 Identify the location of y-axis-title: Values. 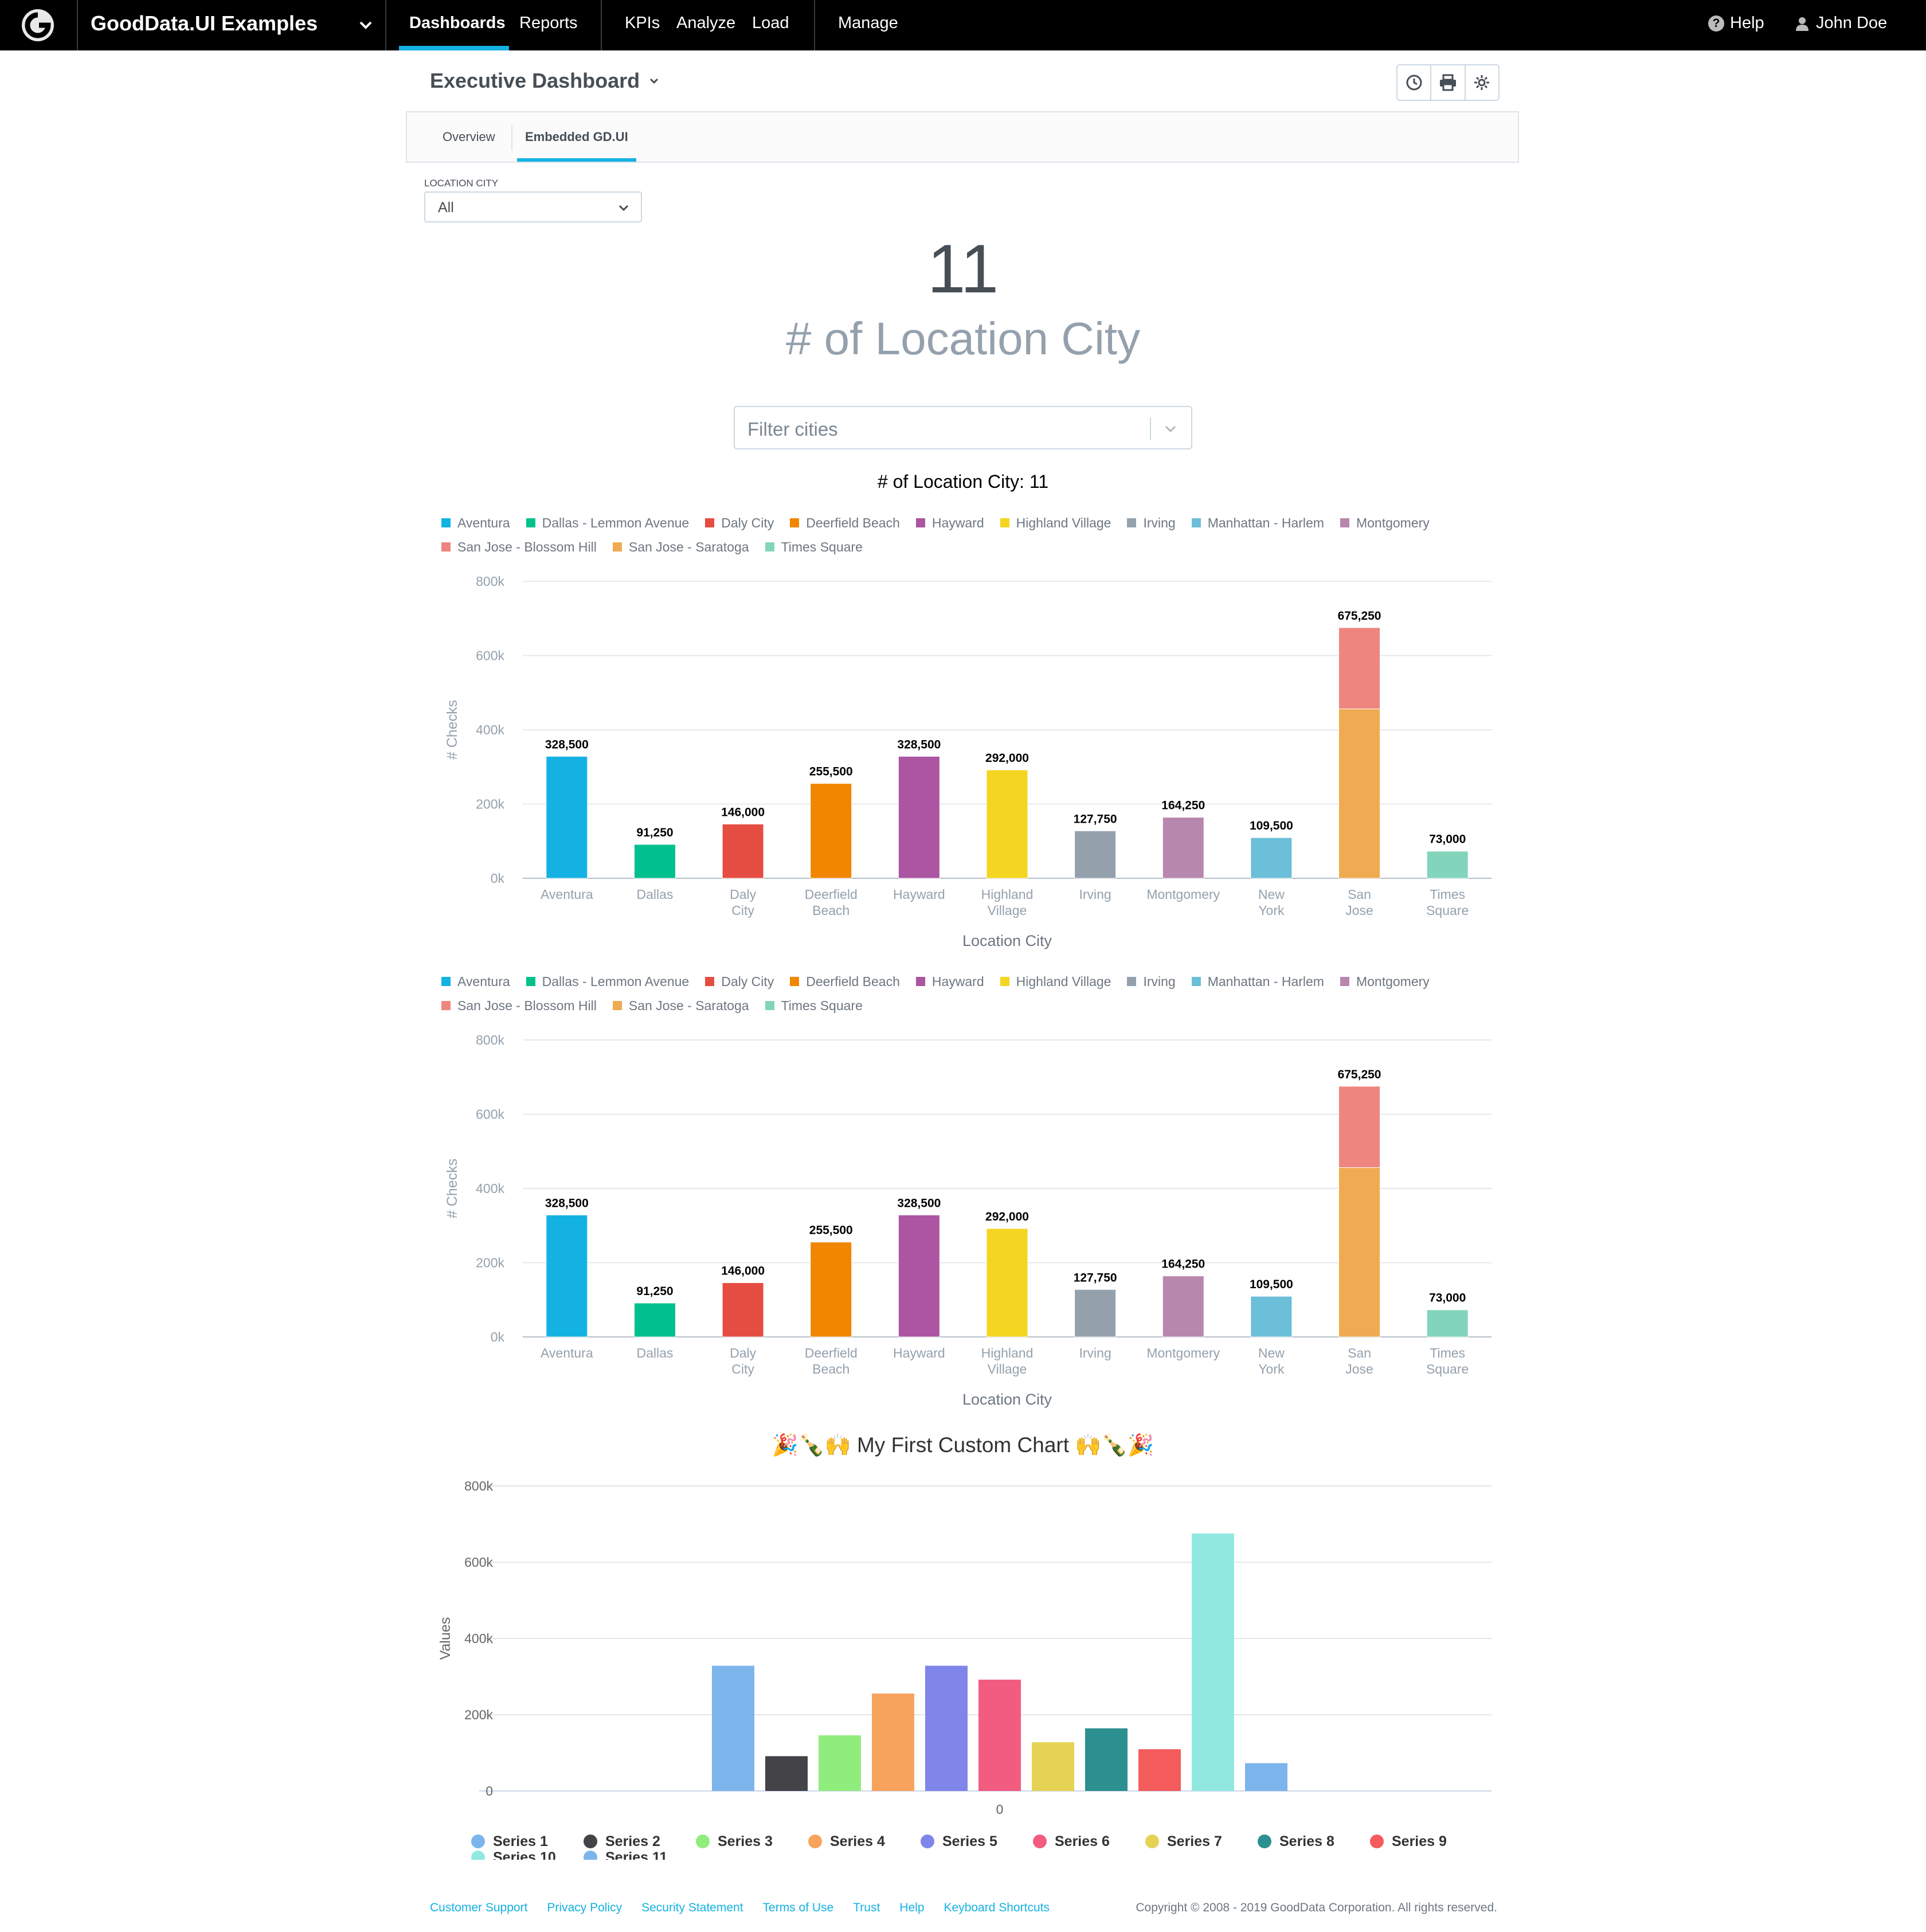
(445, 1639).